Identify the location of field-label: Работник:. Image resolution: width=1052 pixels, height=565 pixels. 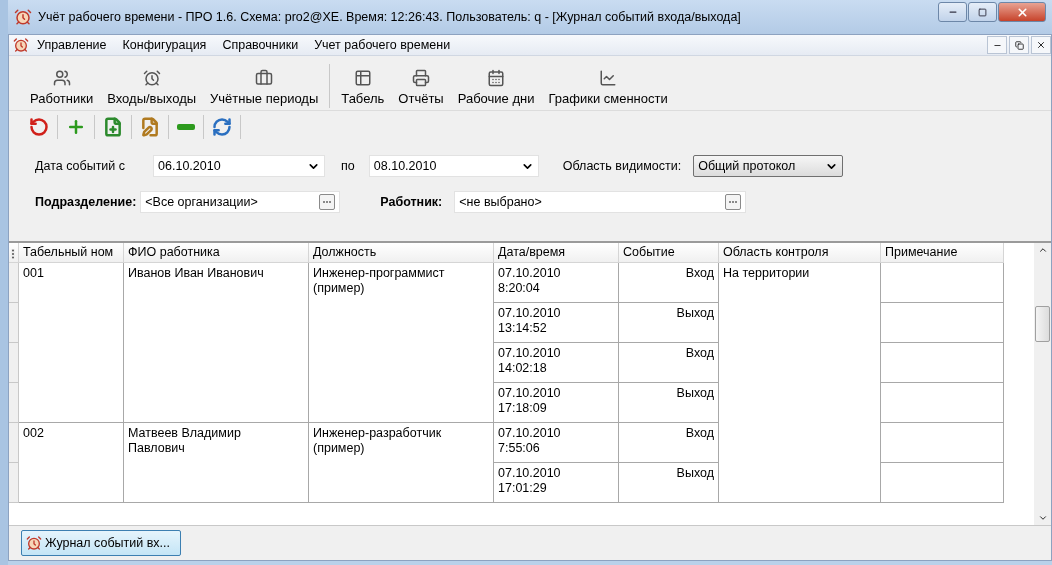
(411, 202).